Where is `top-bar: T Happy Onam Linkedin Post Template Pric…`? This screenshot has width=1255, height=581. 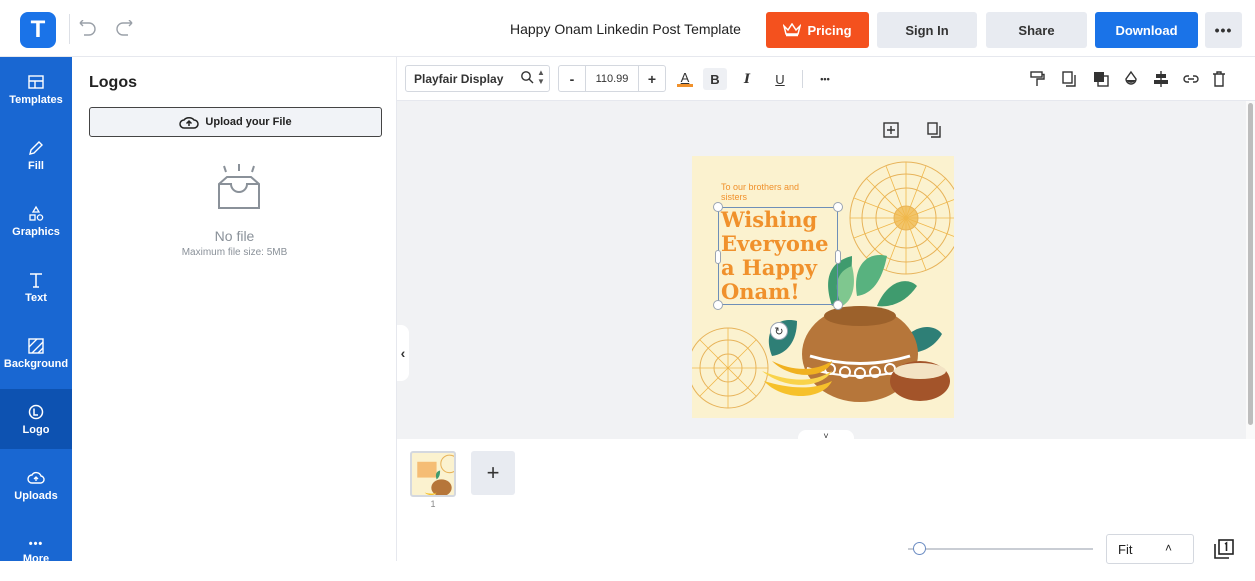 top-bar: T Happy Onam Linkedin Post Template Pric… is located at coordinates (627, 28).